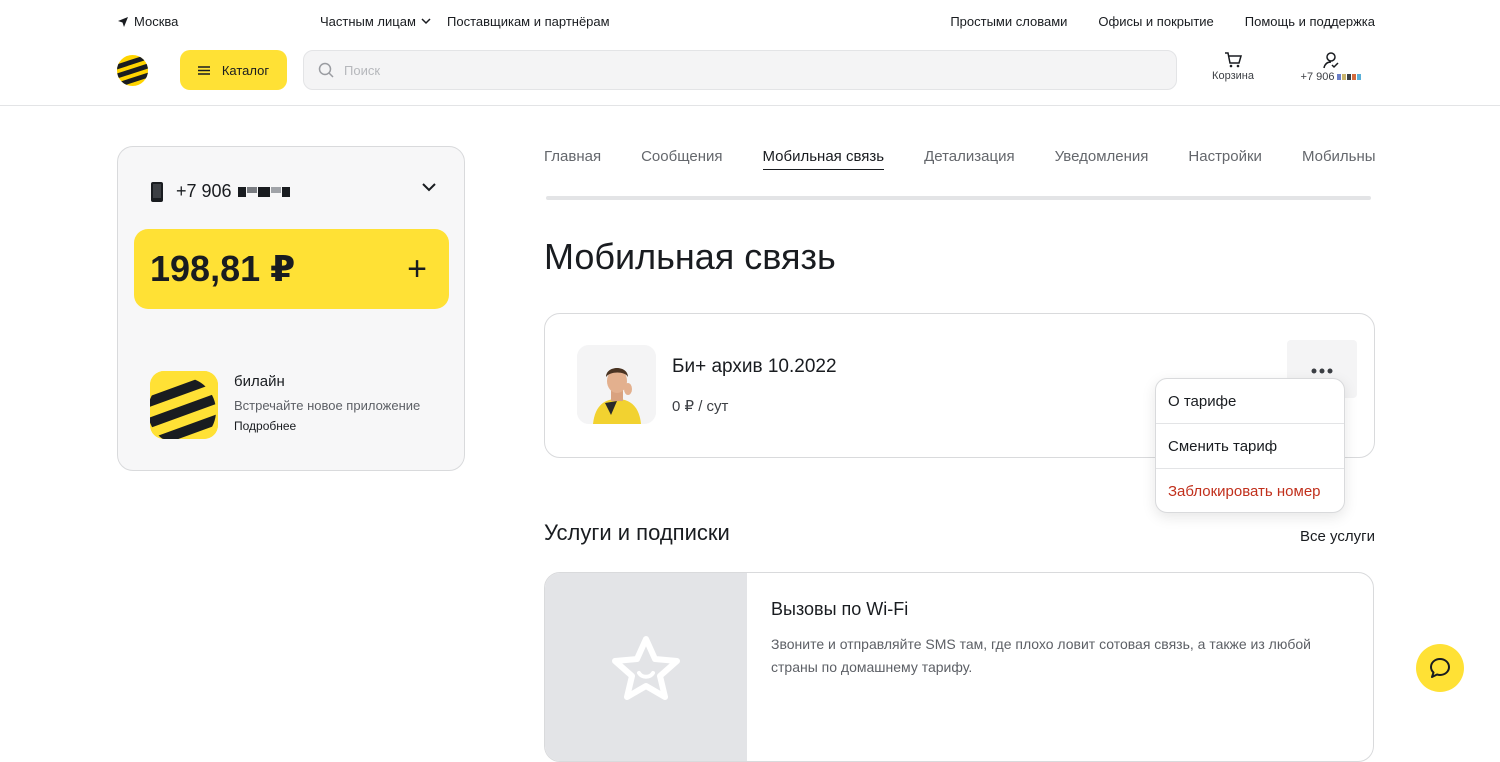 The height and width of the screenshot is (762, 1500). Describe the element at coordinates (823, 158) in the screenshot. I see `tab-mobile: Мобильная связь` at that location.